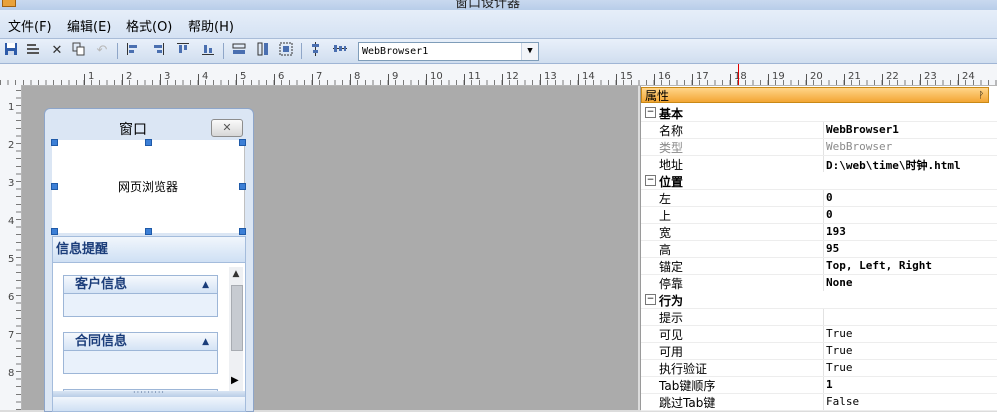  I want to click on menu-edit: 编辑(E), so click(89, 25).